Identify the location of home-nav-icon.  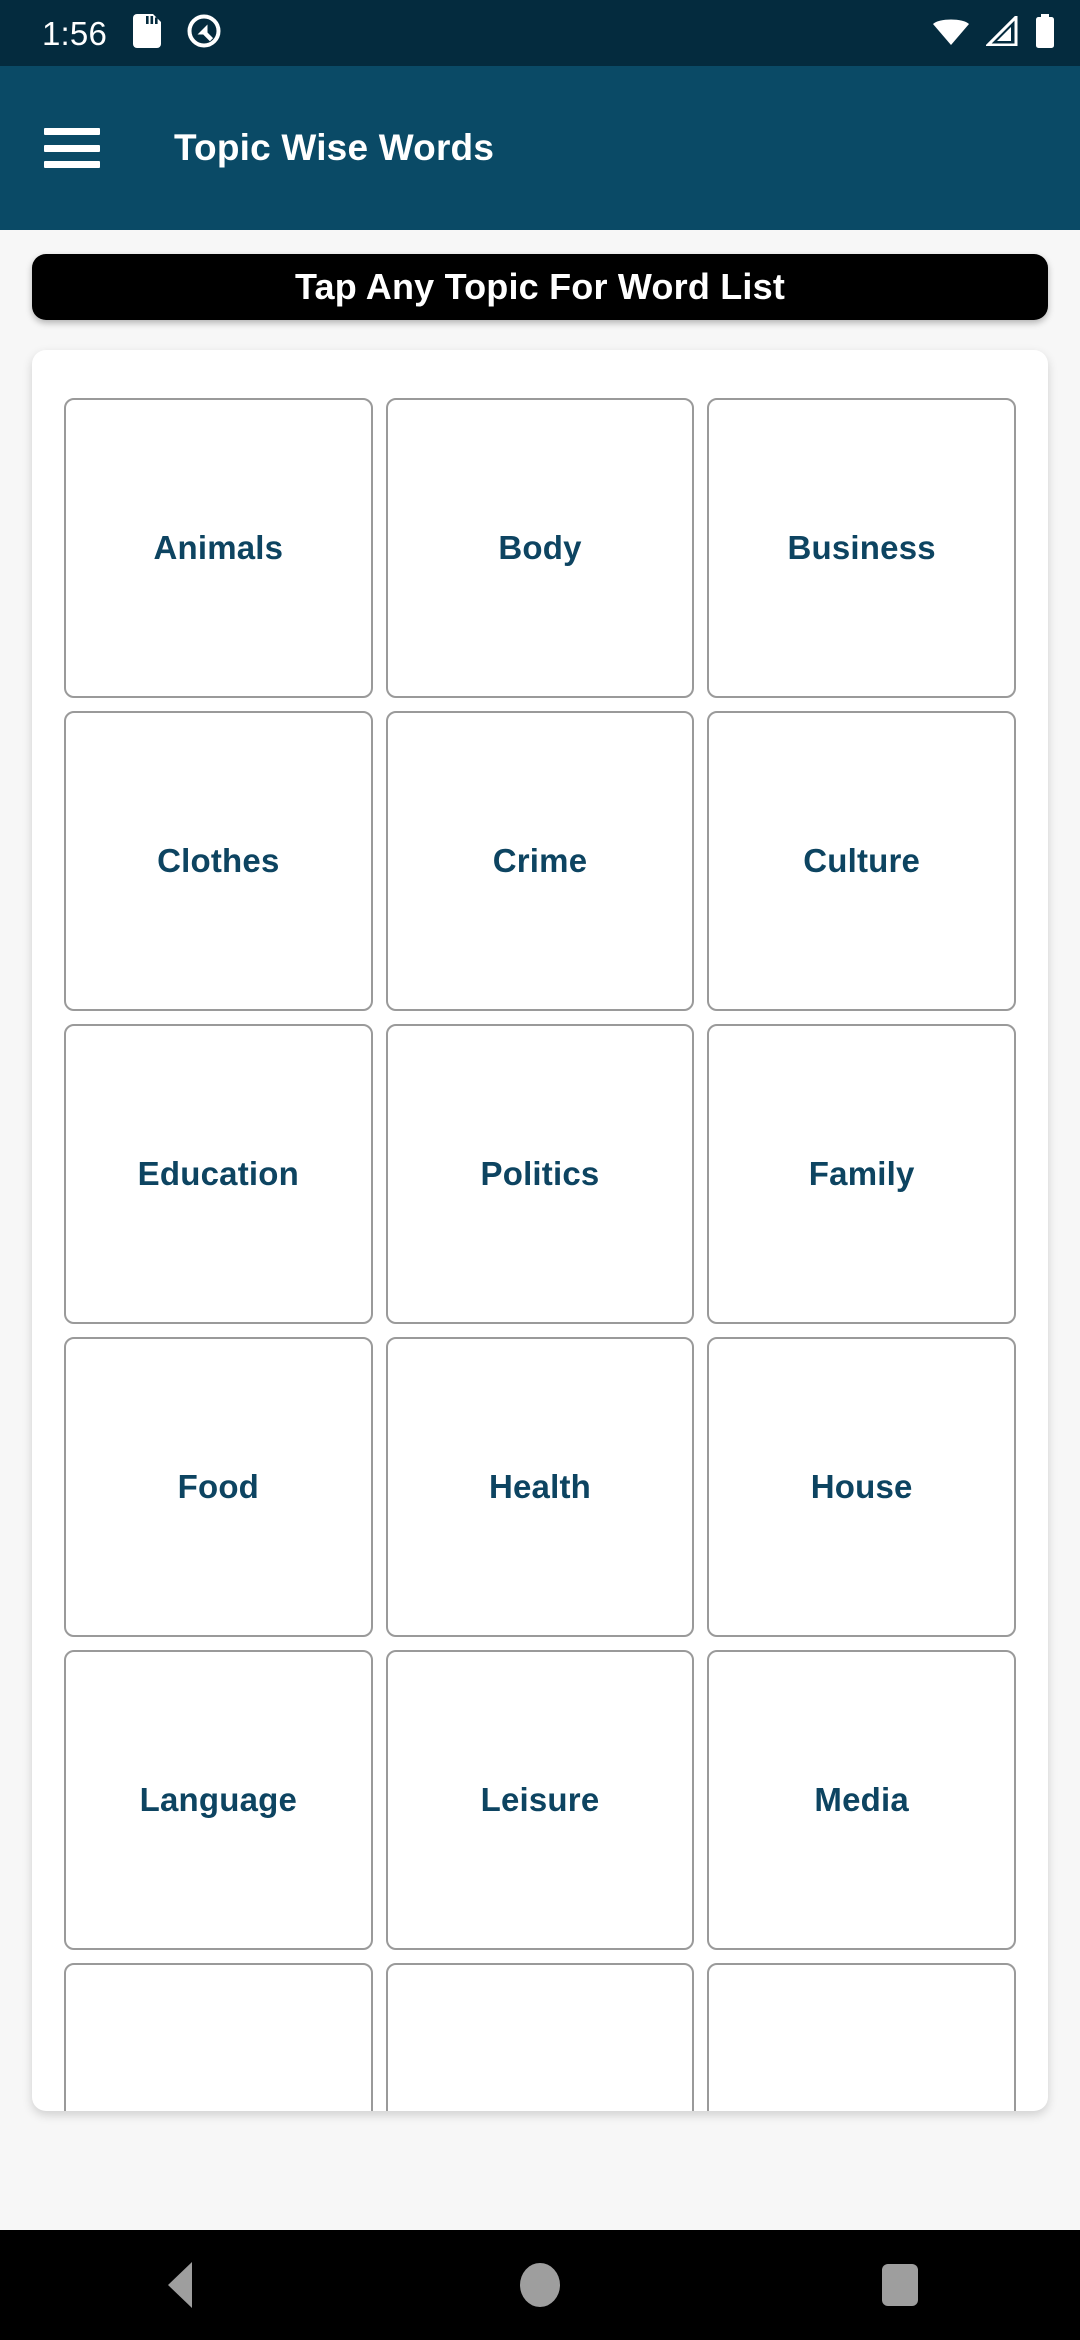
(540, 2285).